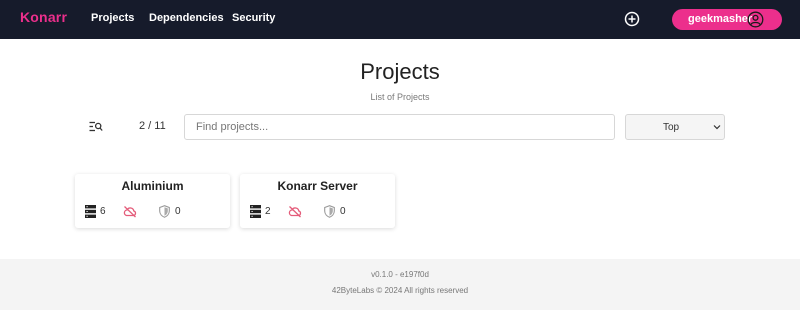  What do you see at coordinates (96, 126) in the screenshot?
I see `filter-search-icon` at bounding box center [96, 126].